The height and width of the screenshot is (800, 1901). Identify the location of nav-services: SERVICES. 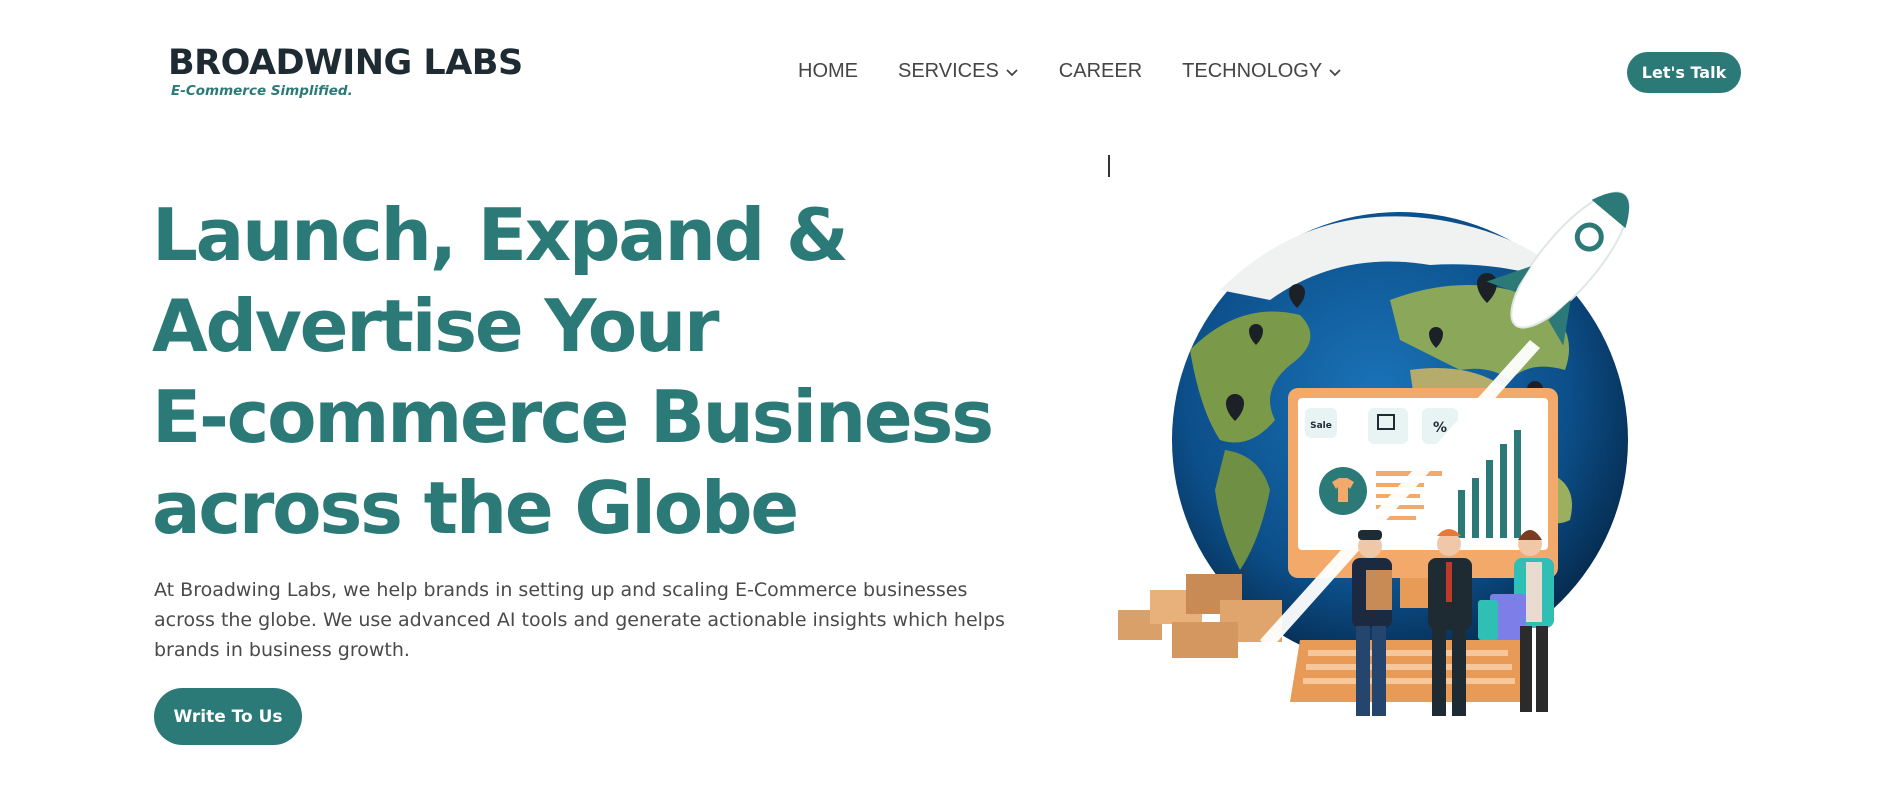
(958, 71).